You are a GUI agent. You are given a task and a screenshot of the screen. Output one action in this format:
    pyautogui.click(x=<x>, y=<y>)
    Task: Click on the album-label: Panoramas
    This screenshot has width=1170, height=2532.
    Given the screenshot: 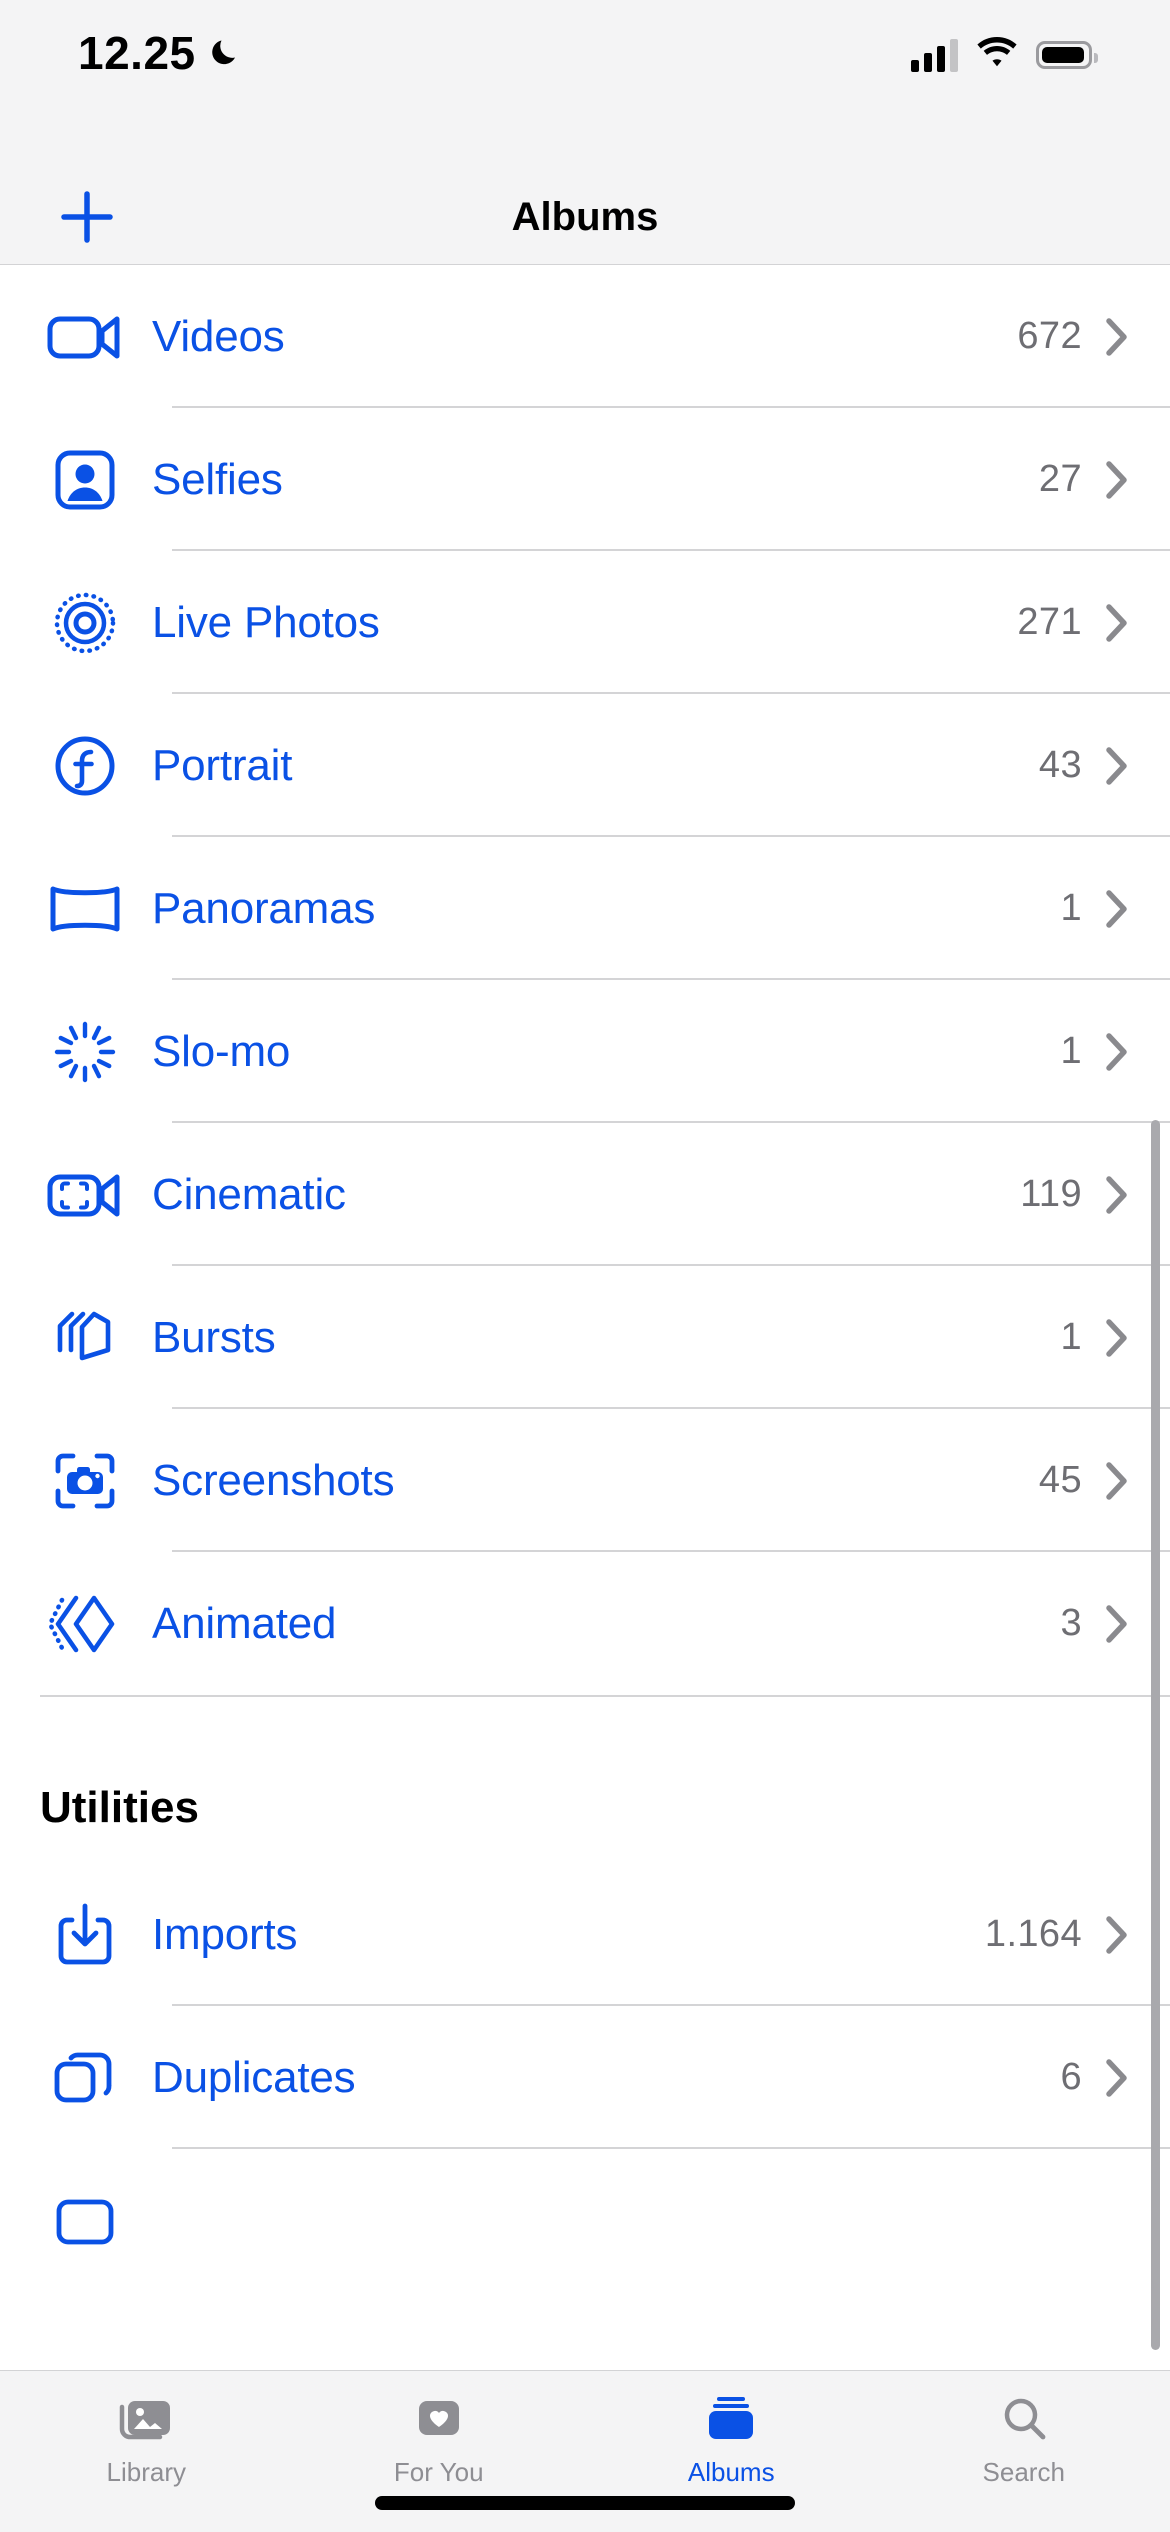 What is the action you would take?
    pyautogui.click(x=264, y=908)
    